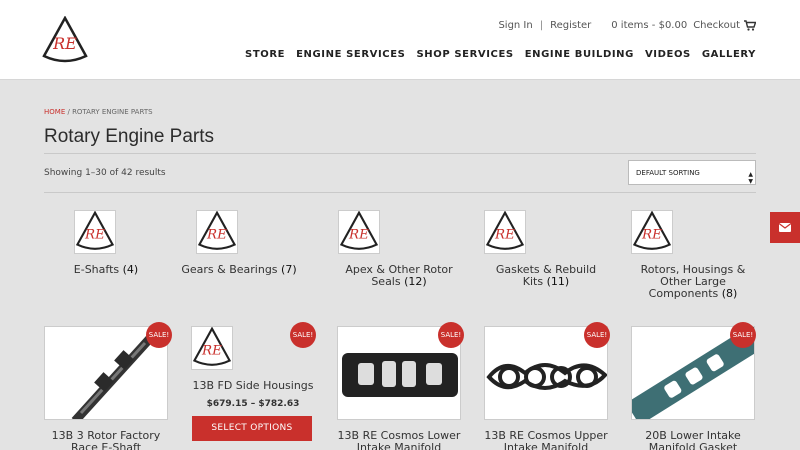  I want to click on nav-engine-building: ENGINE BUILDING, so click(579, 54).